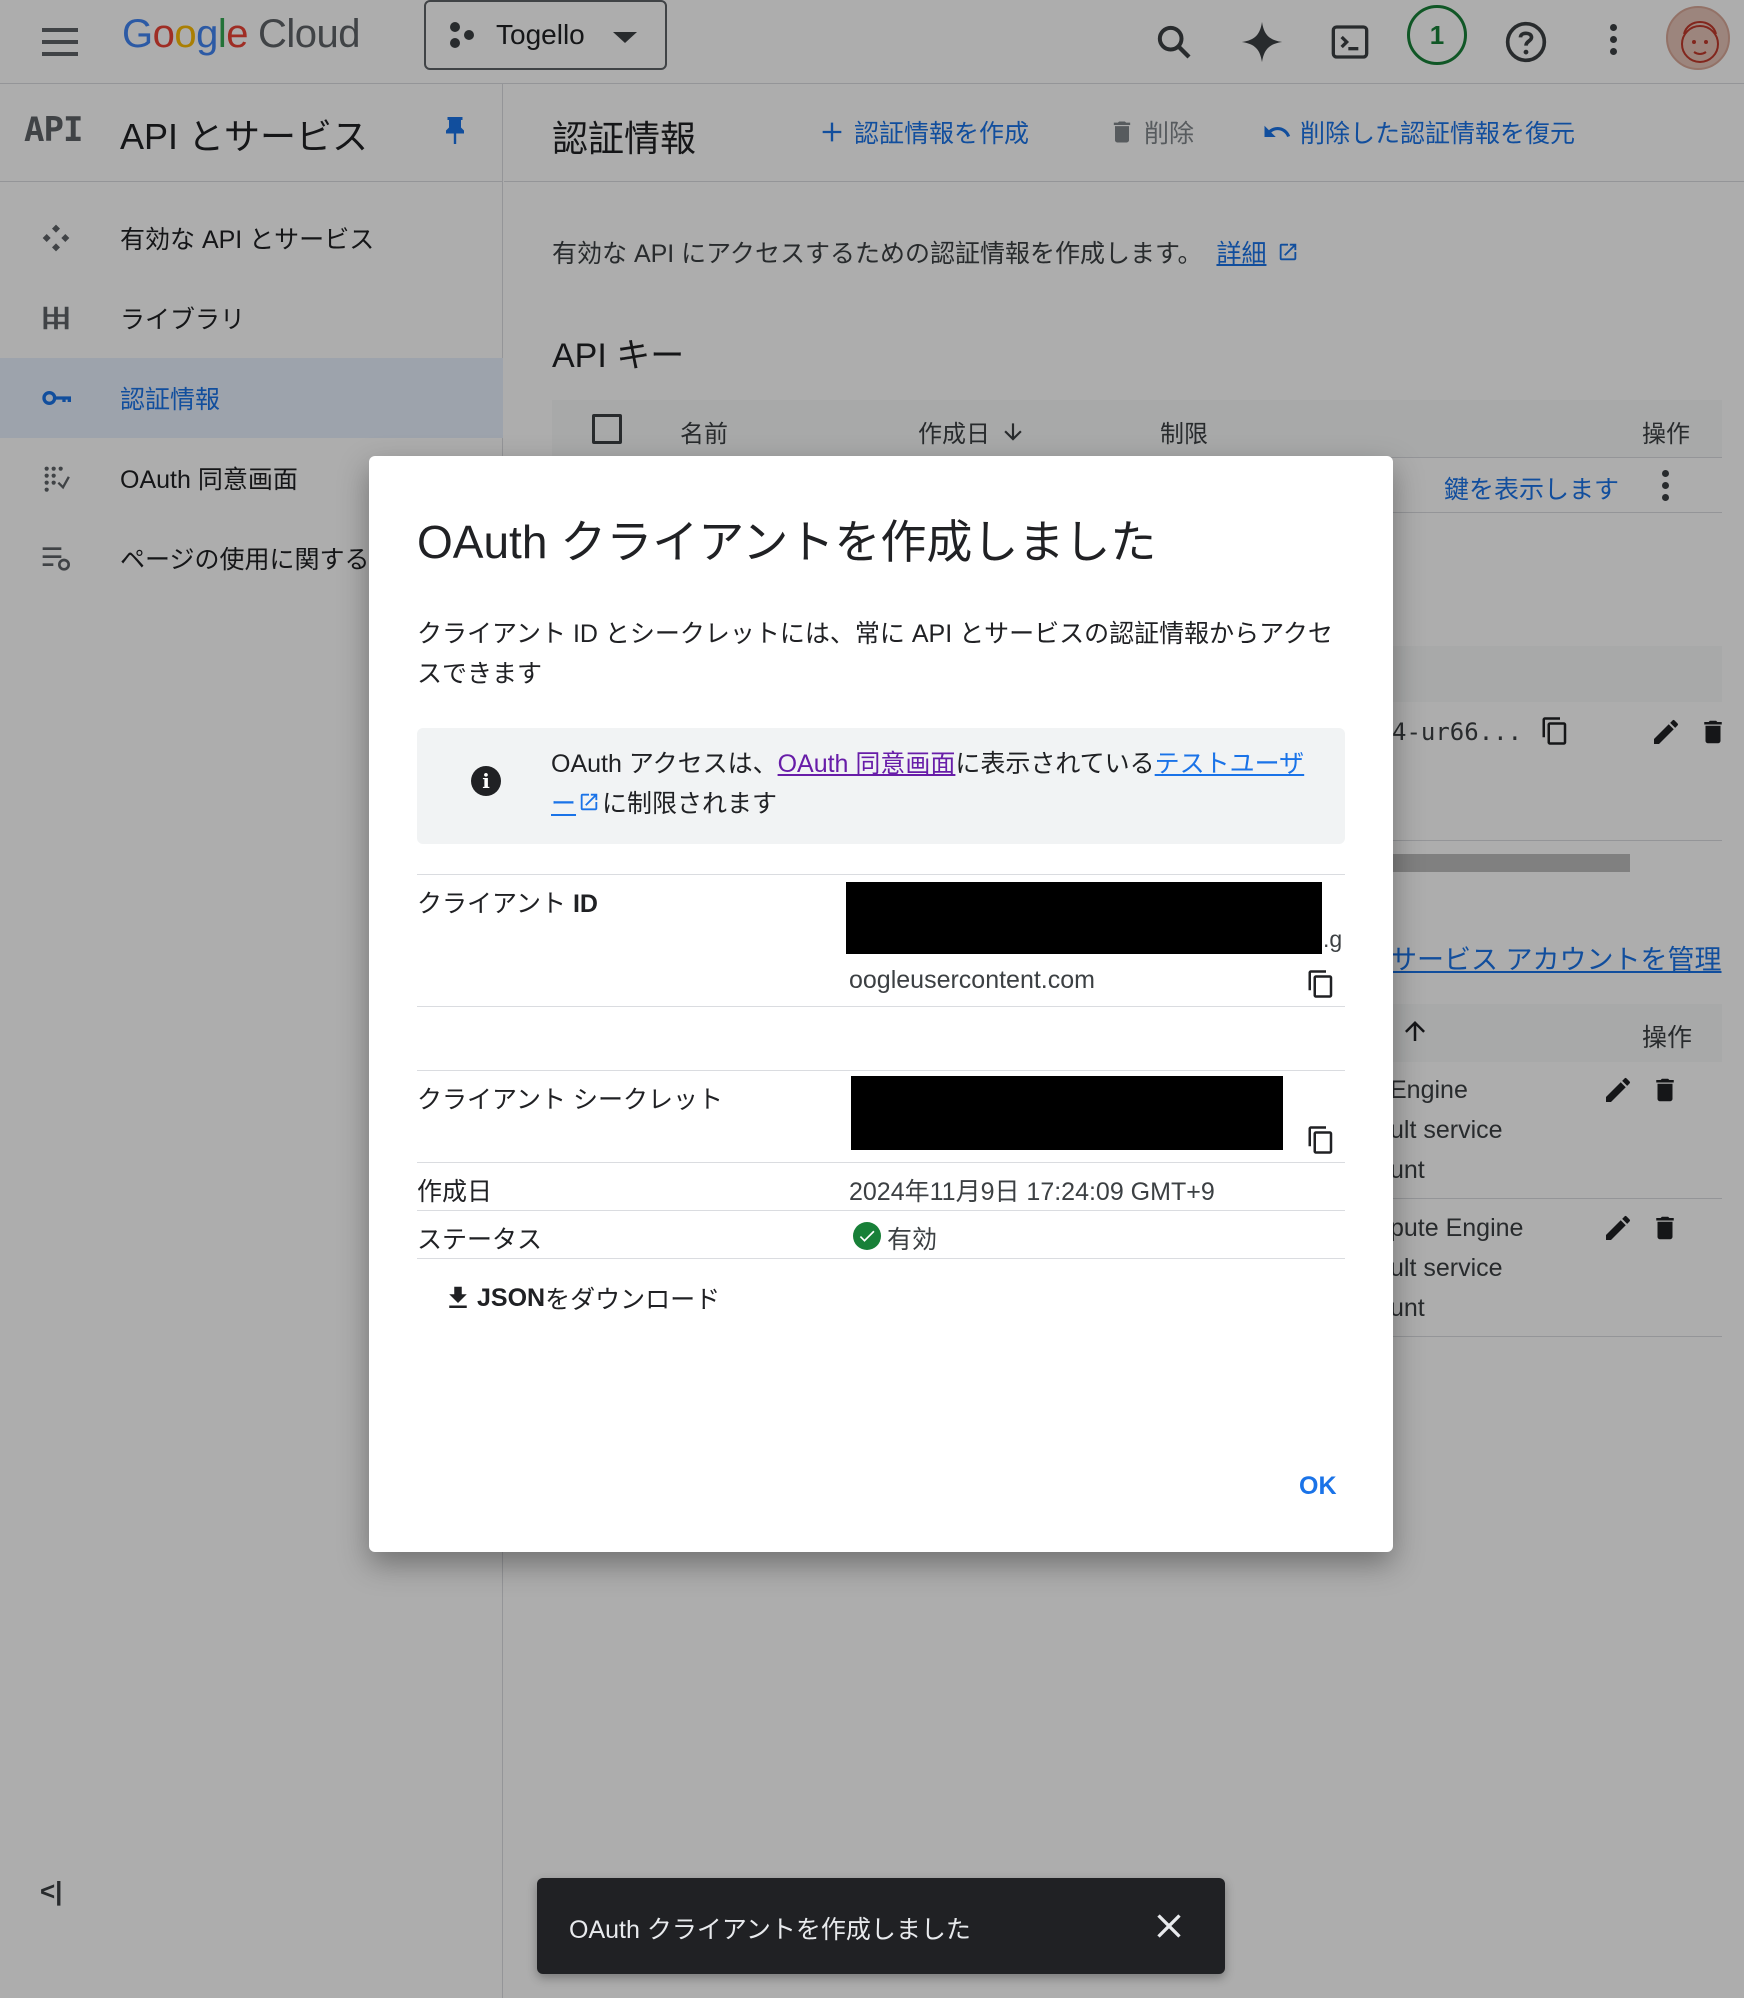 Image resolution: width=1744 pixels, height=1998 pixels. Describe the element at coordinates (458, 1298) in the screenshot. I see `download-icon` at that location.